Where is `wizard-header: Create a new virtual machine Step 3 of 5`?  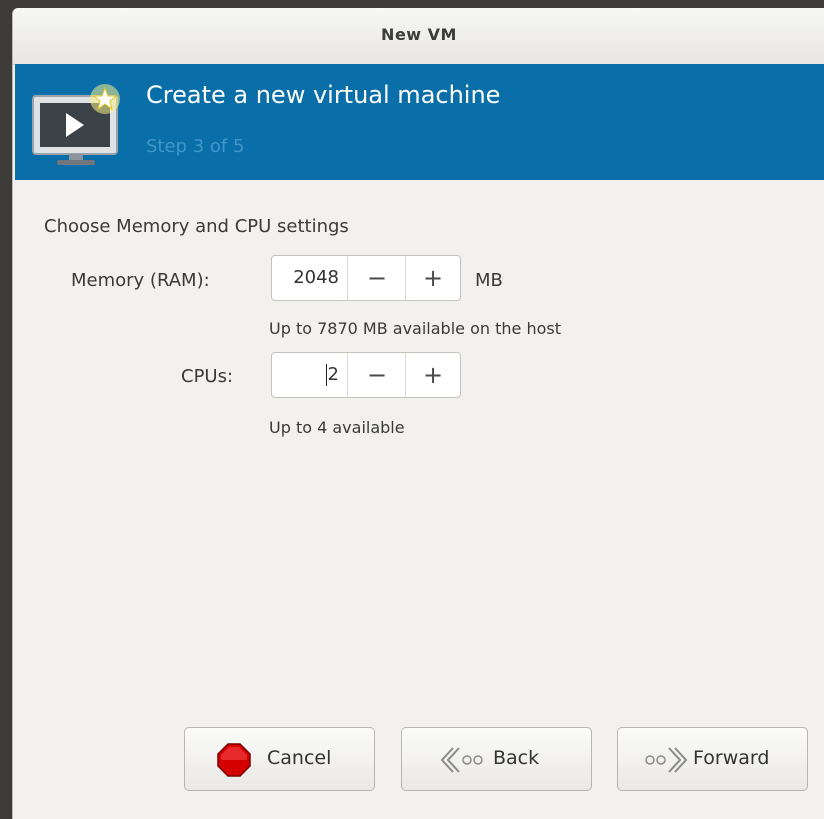 wizard-header: Create a new virtual machine Step 3 of 5 is located at coordinates (419, 122).